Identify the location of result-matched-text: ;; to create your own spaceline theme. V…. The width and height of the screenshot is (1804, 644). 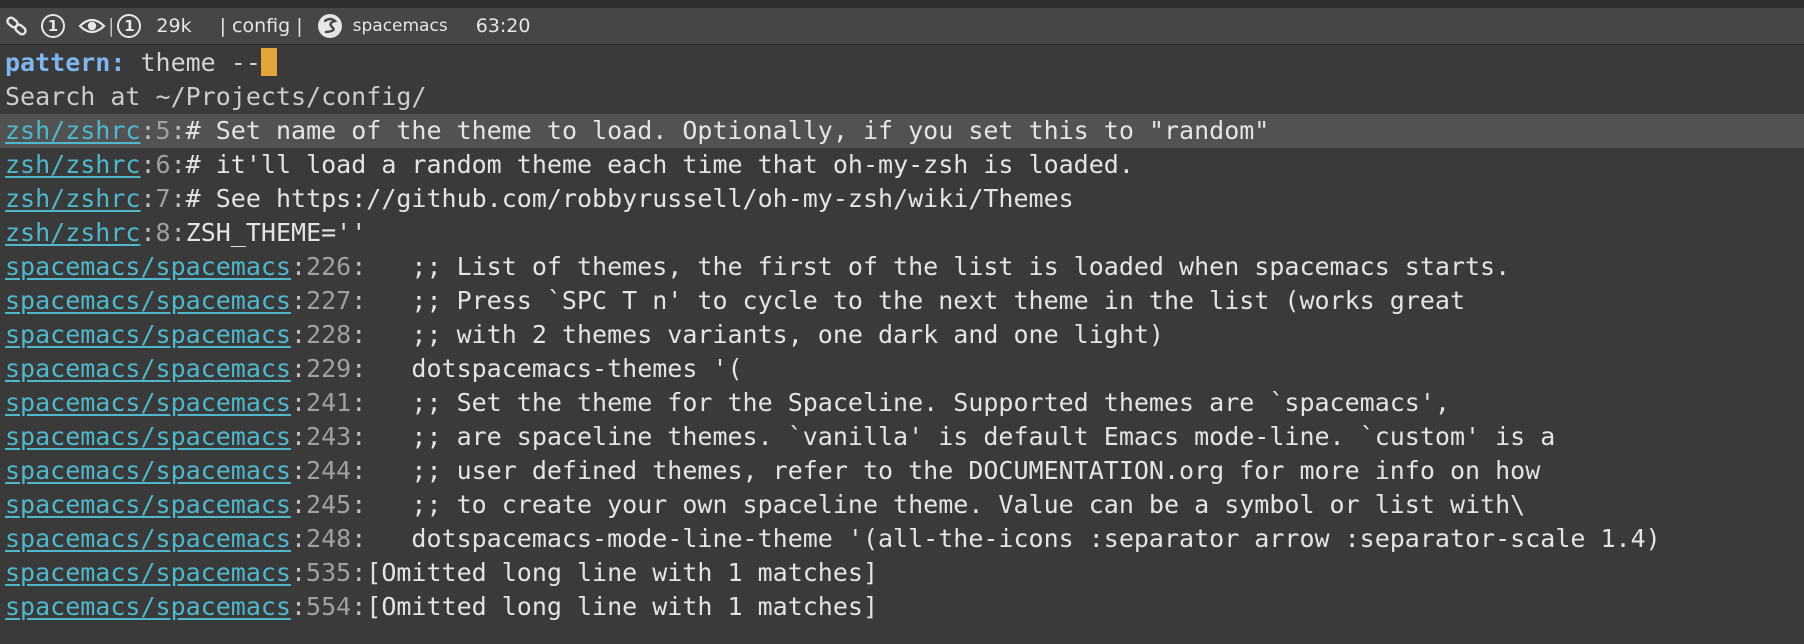
(946, 504).